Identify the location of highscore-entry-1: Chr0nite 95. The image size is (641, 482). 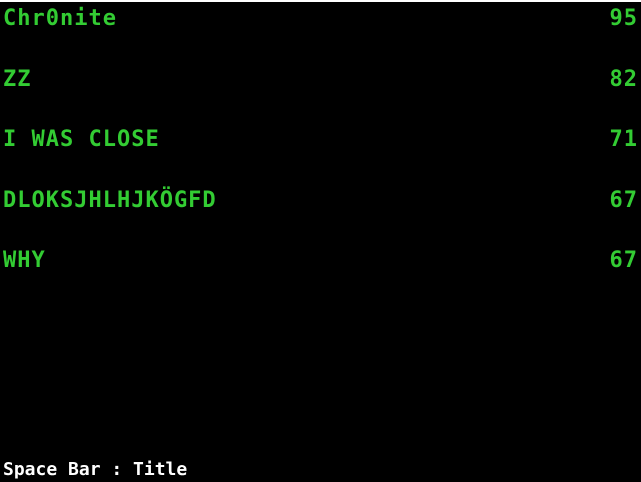
(320, 19).